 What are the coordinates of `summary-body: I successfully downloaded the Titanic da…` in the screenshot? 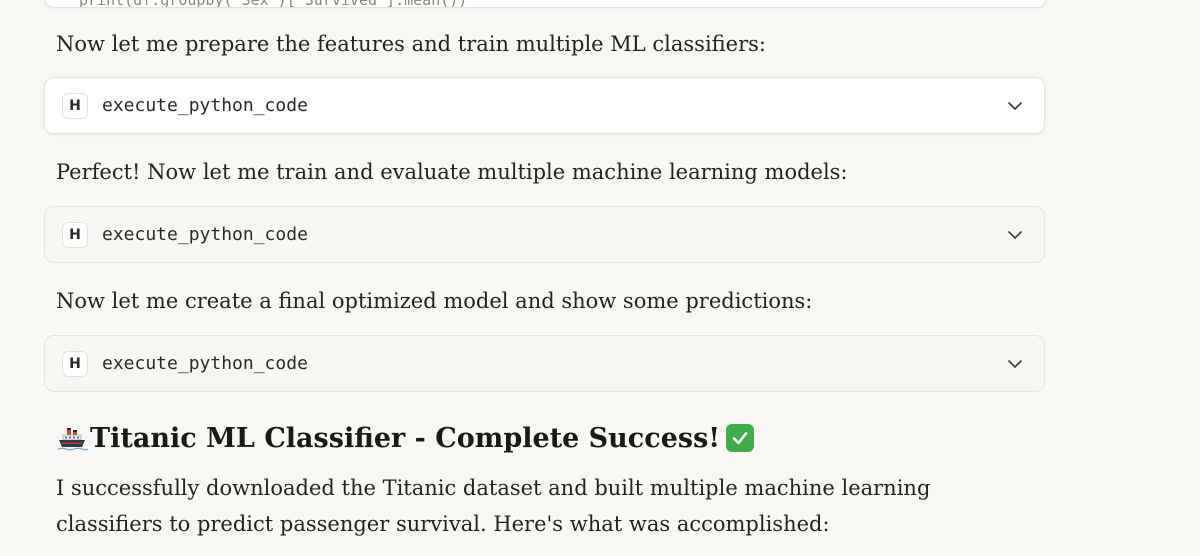 It's located at (493, 506).